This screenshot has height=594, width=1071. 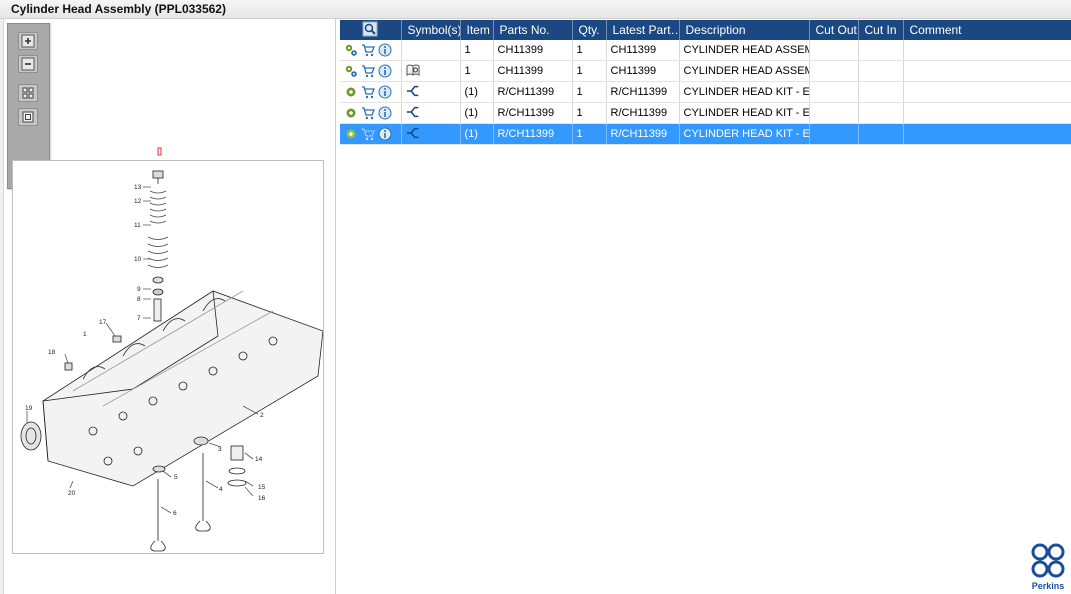 I want to click on perkins-logo-icon, so click(x=1048, y=560).